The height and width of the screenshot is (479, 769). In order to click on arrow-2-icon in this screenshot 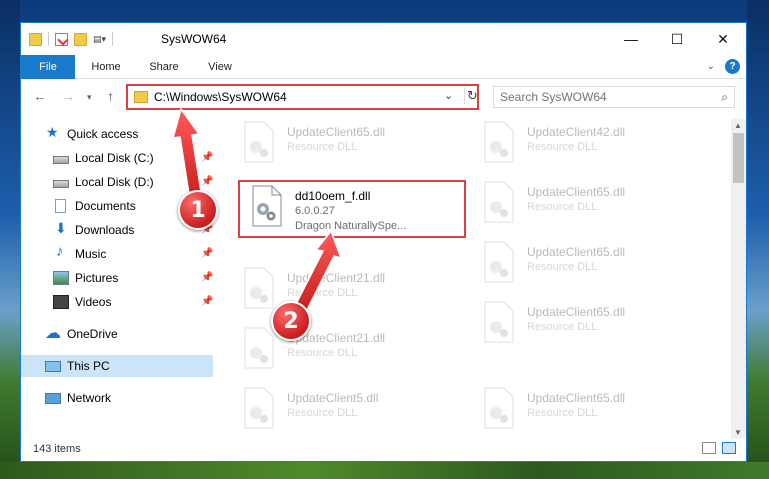, I will do `click(318, 271)`.